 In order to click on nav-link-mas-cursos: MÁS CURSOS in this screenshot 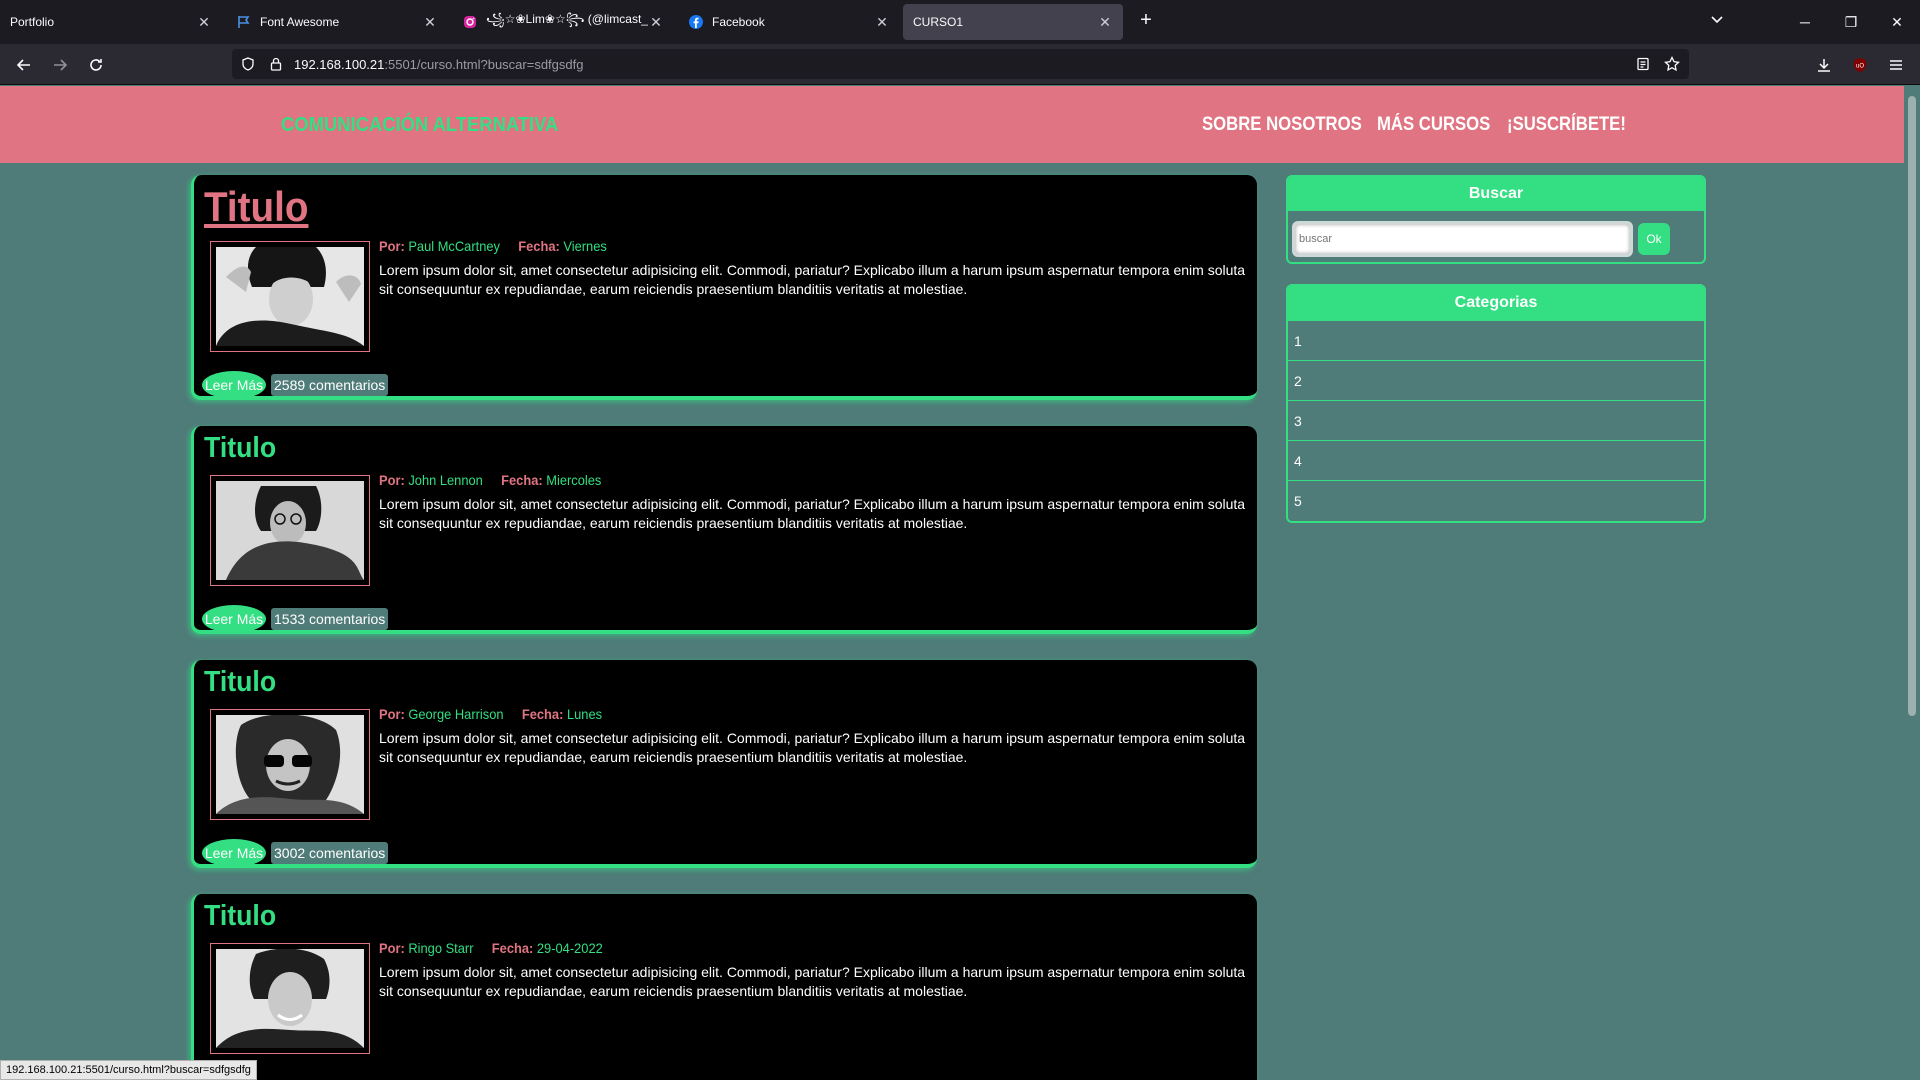, I will do `click(1433, 125)`.